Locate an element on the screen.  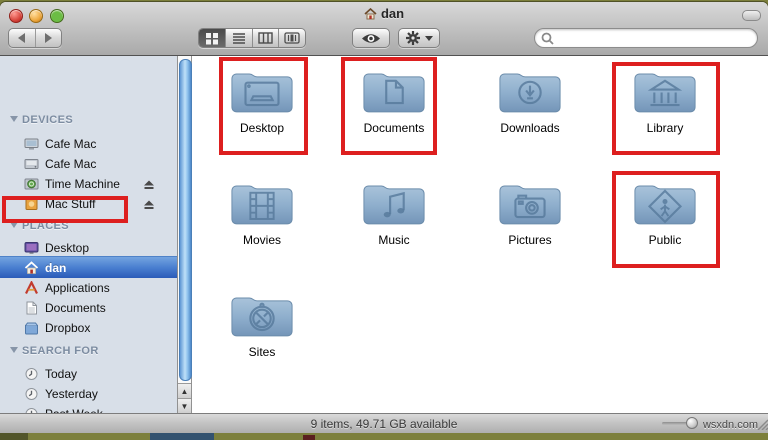
dropbox-icon is located at coordinates (32, 328).